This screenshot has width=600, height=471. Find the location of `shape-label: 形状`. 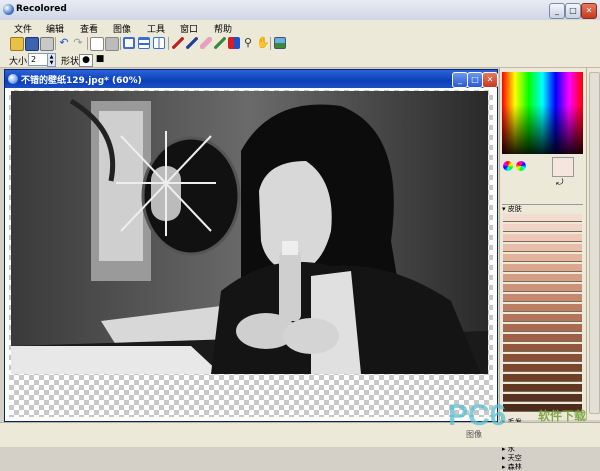

shape-label: 形状 is located at coordinates (70, 62).